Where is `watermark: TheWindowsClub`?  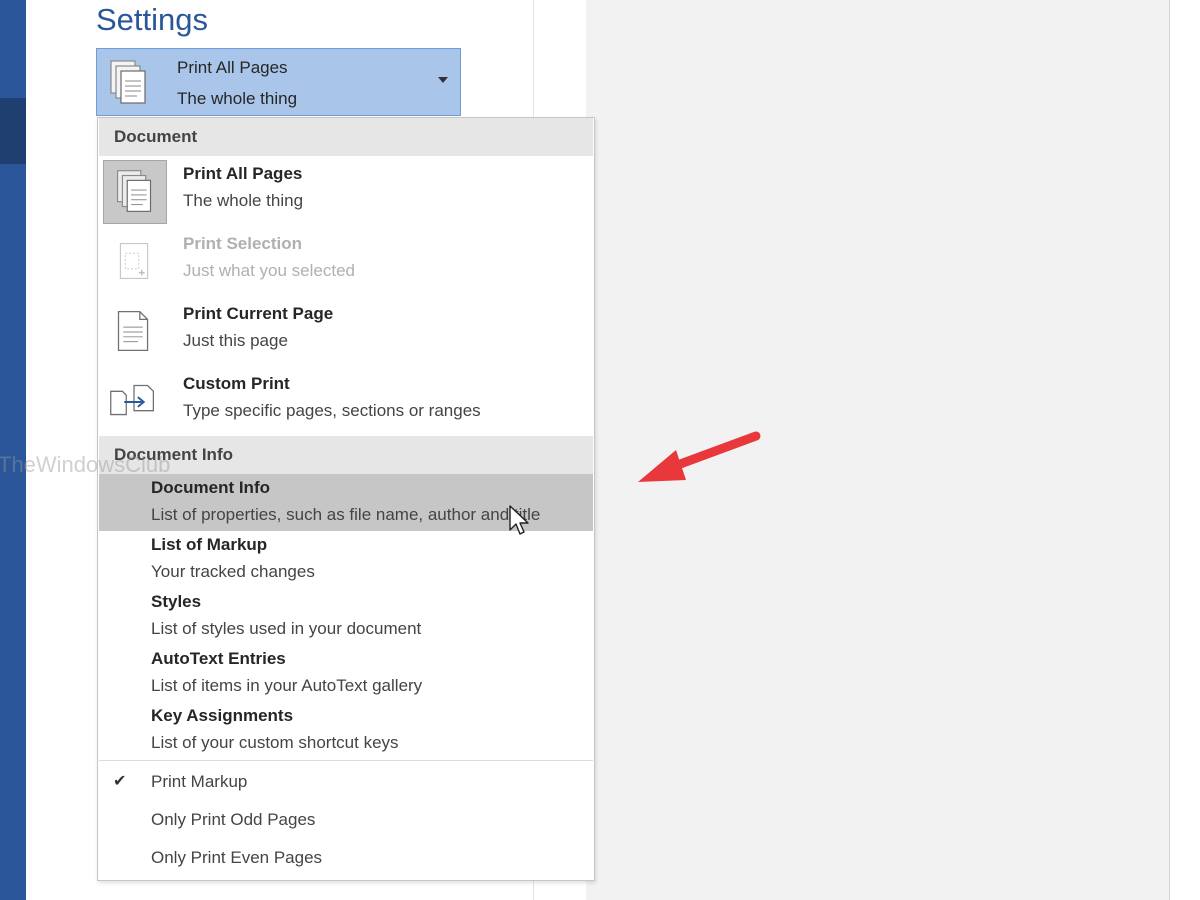
watermark: TheWindowsClub is located at coordinates (85, 464).